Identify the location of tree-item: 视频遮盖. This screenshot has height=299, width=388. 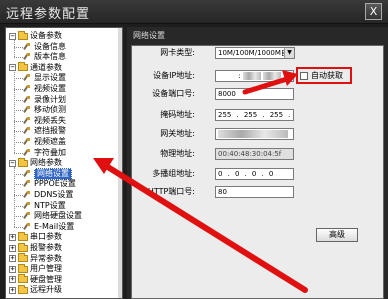
(45, 142).